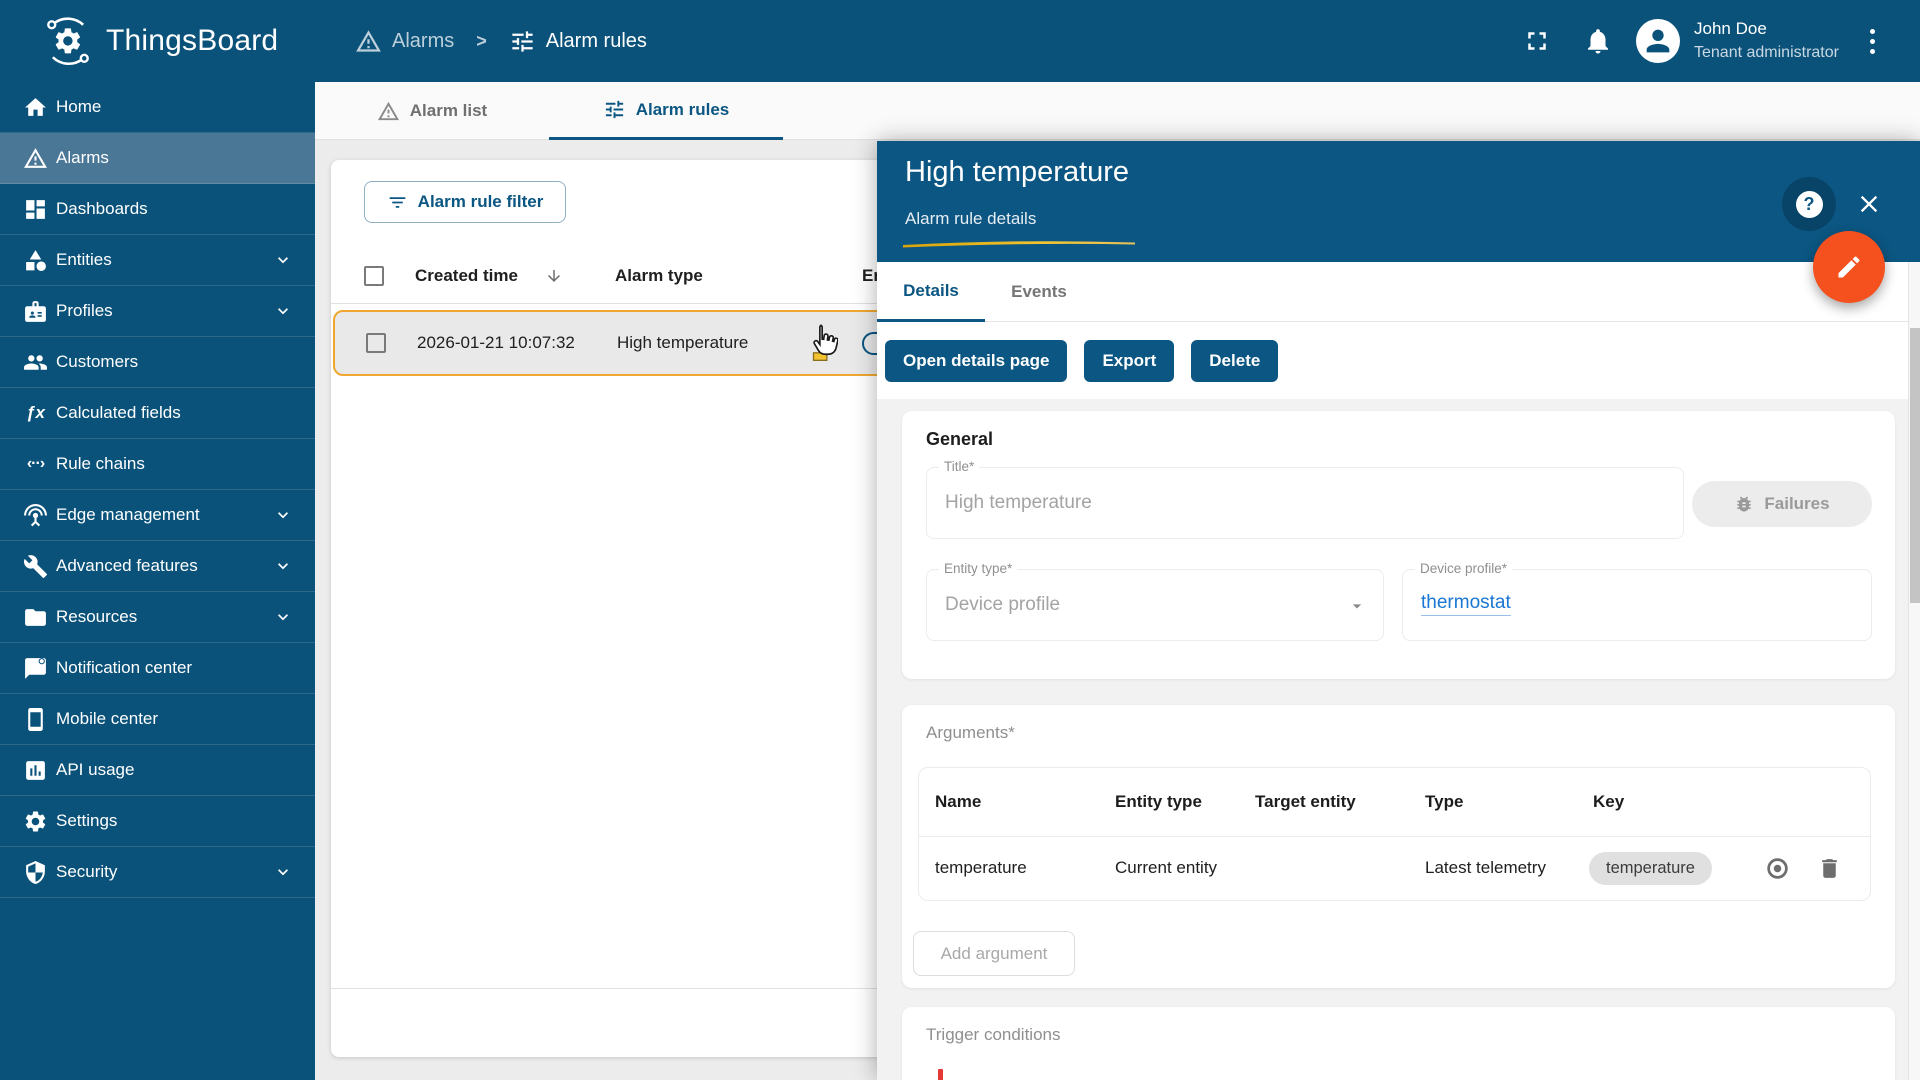  I want to click on bell-icon, so click(1598, 41).